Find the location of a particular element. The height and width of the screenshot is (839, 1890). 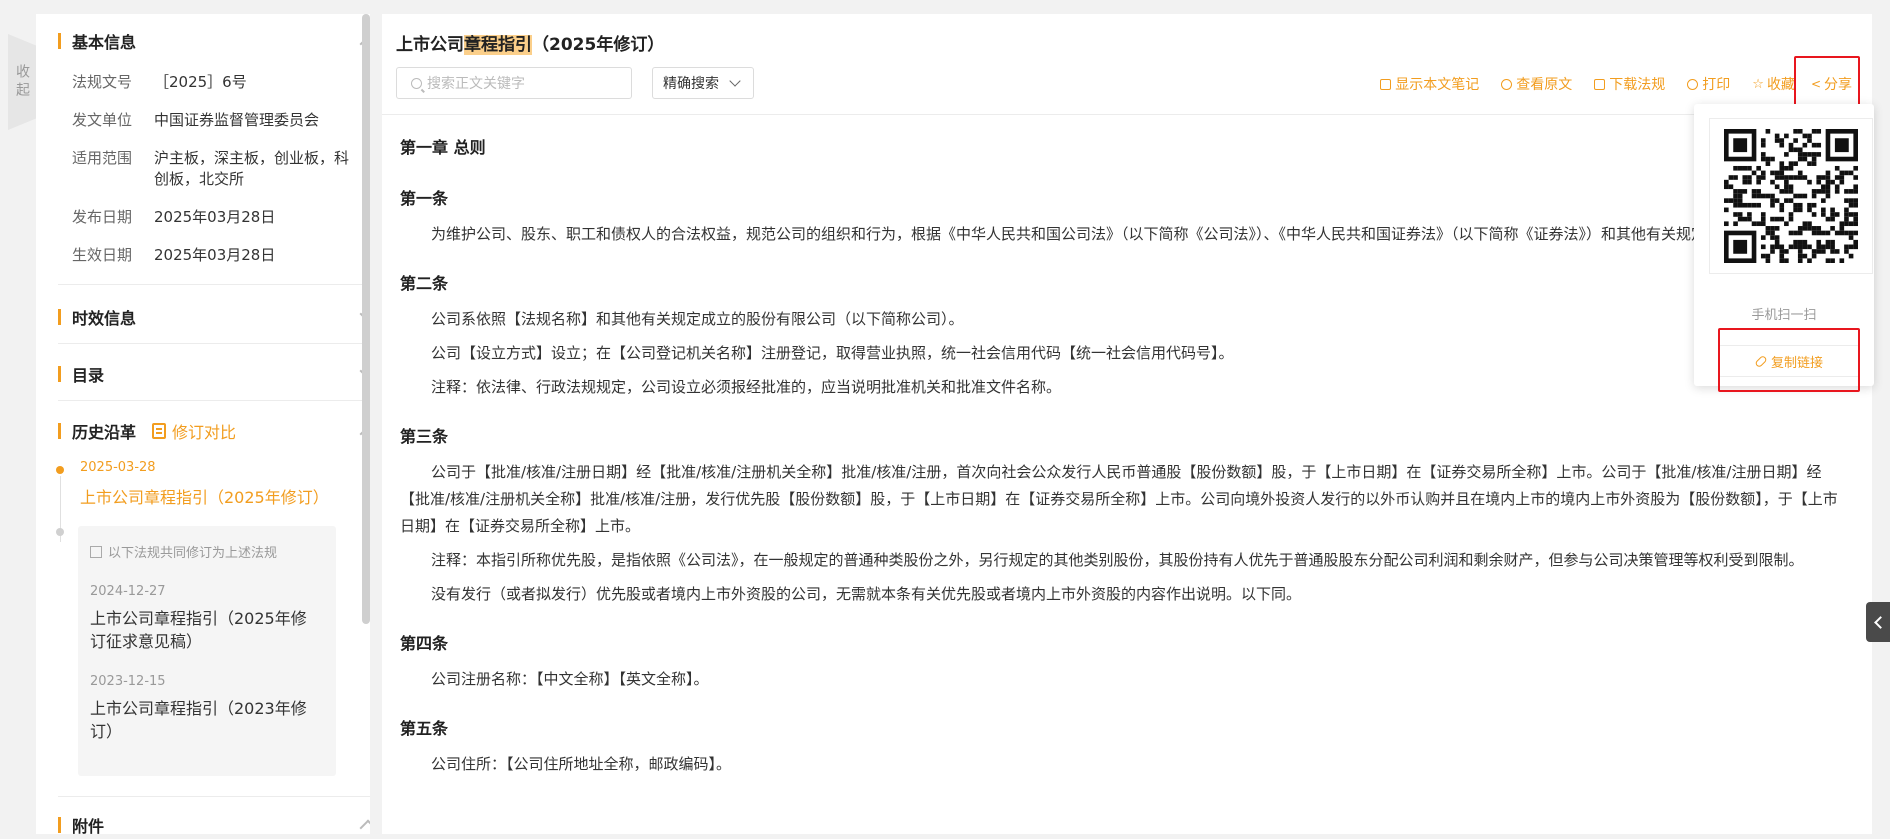

download-label: 下载法规 is located at coordinates (1637, 85).